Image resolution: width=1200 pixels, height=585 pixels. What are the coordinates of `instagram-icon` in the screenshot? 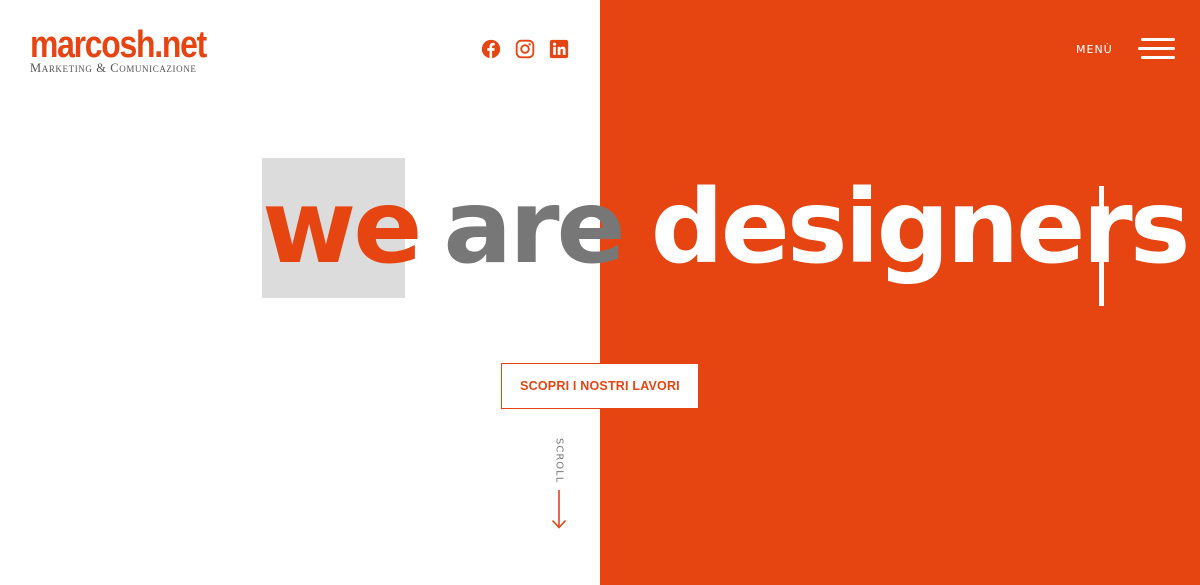 It's located at (525, 49).